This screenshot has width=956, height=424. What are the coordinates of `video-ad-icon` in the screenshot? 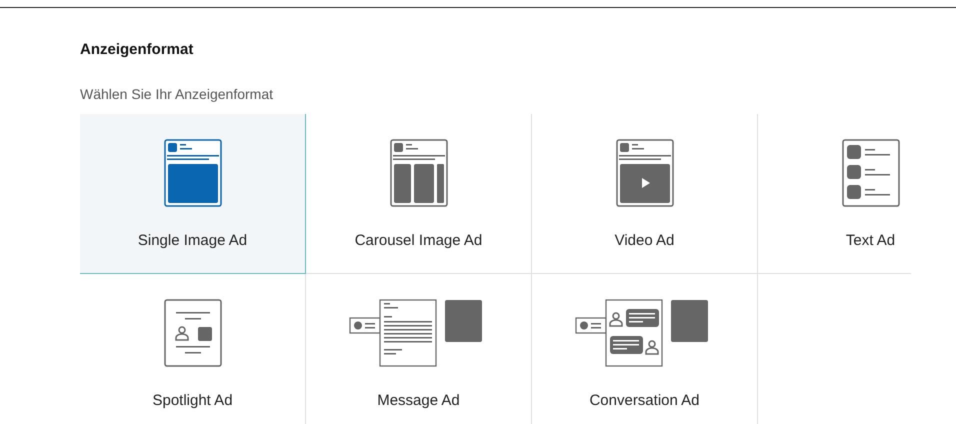 It's located at (645, 173).